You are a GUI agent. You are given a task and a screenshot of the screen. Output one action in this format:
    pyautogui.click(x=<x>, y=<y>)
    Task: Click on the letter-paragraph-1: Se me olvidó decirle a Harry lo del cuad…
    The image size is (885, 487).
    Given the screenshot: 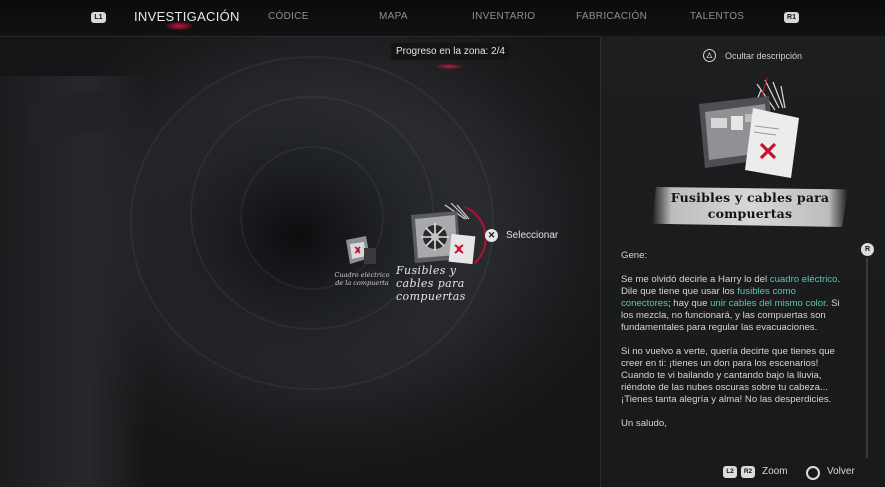 What is the action you would take?
    pyautogui.click(x=732, y=304)
    